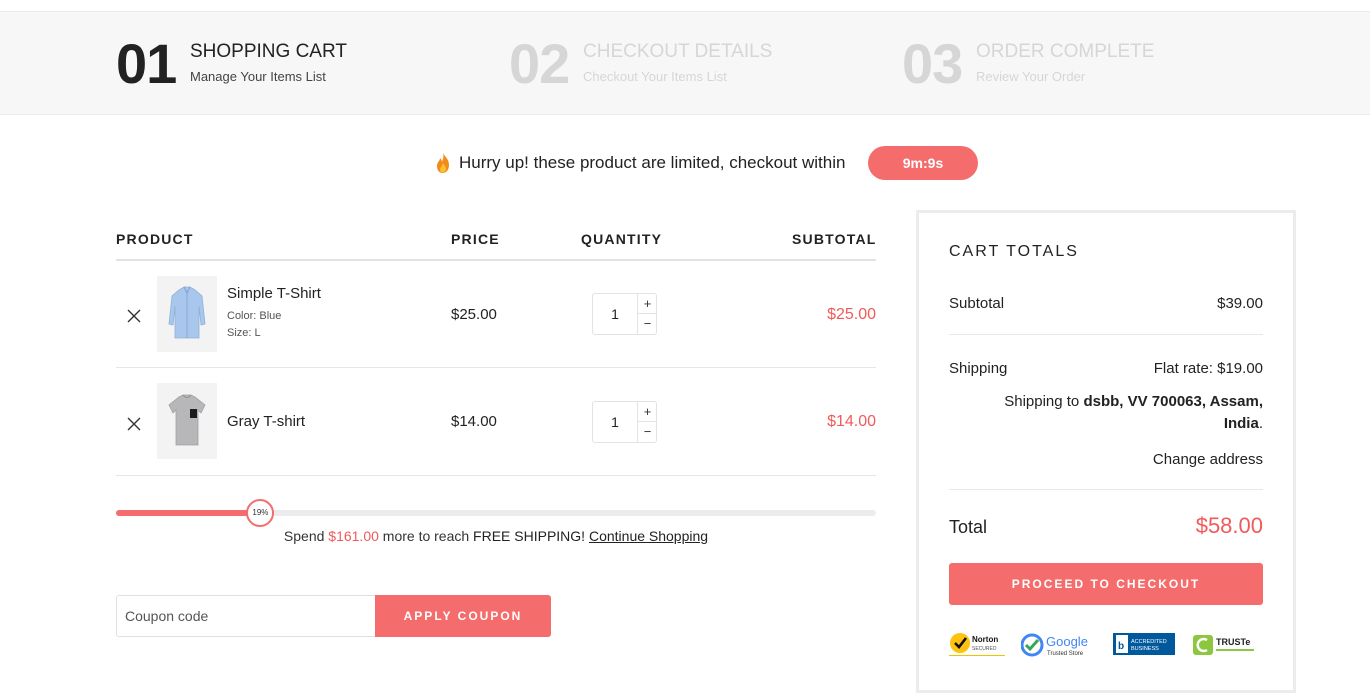 The image size is (1370, 697). I want to click on progress-percent-badge: 19%, so click(260, 513).